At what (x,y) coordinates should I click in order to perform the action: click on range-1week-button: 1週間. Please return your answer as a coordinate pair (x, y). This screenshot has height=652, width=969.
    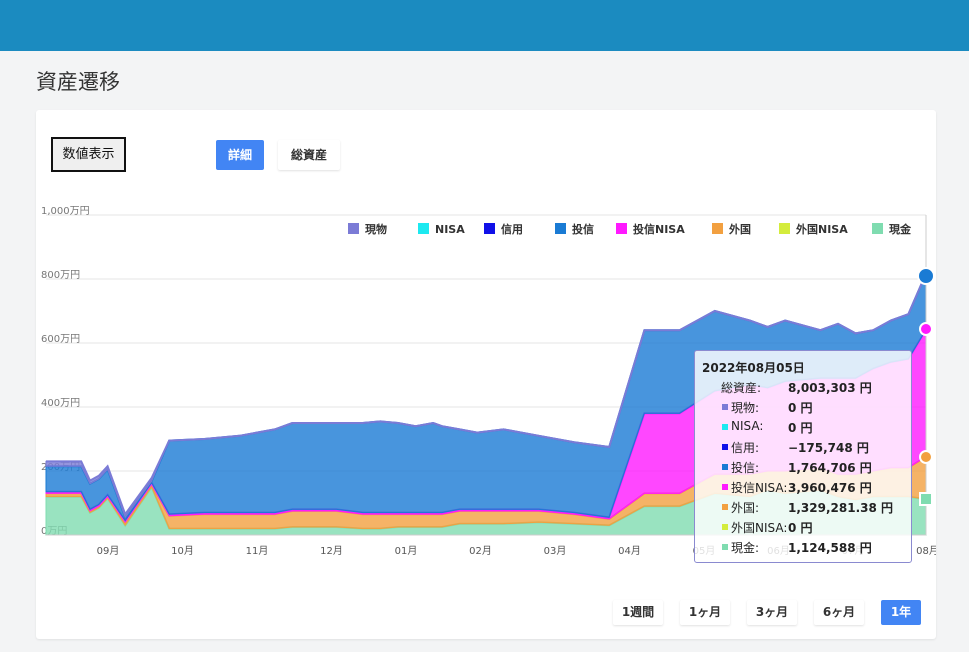
    Looking at the image, I should click on (638, 612).